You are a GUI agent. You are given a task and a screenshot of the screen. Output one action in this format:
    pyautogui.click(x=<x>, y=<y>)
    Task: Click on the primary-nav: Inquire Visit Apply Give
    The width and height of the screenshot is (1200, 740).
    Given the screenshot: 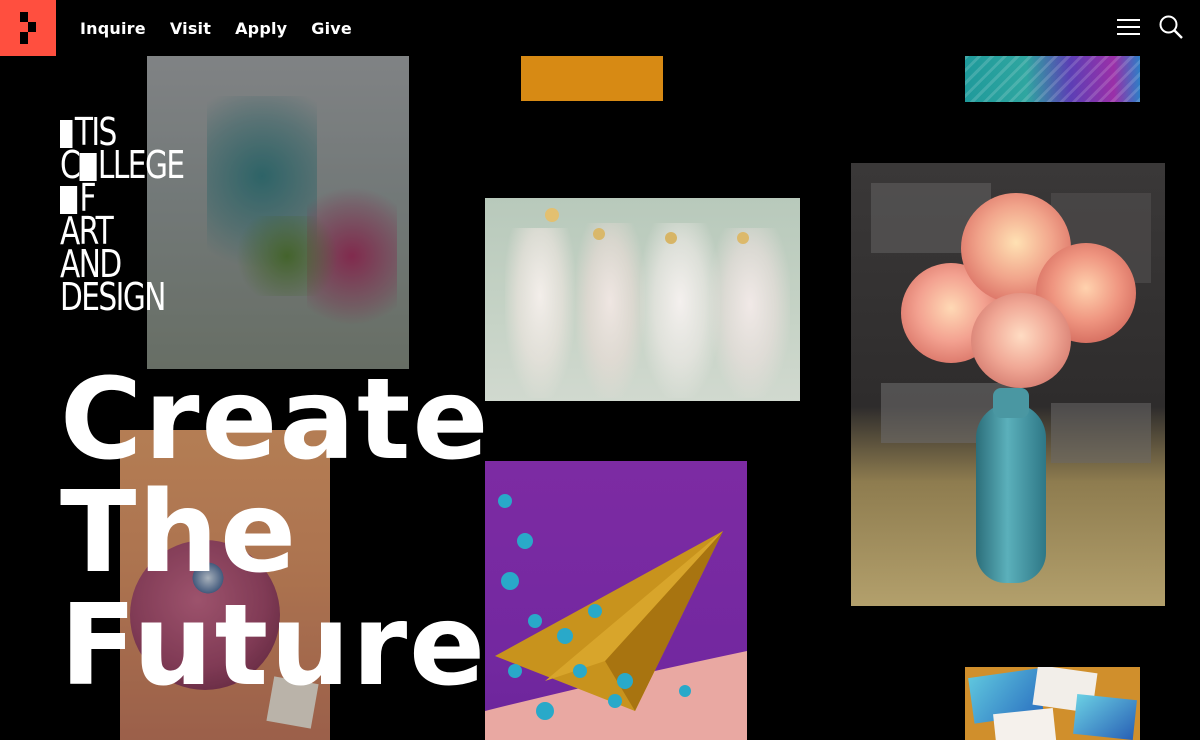 What is the action you would take?
    pyautogui.click(x=216, y=28)
    